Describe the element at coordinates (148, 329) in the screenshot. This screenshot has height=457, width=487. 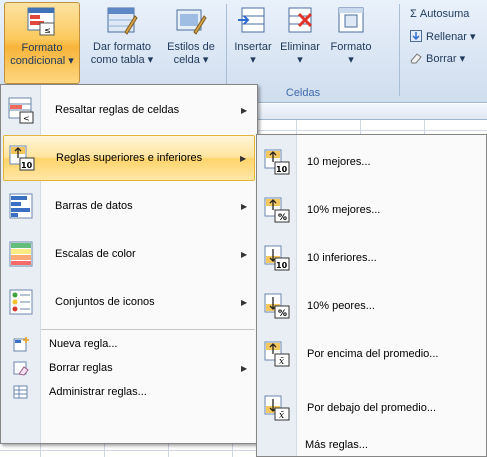
I see `menu-separator` at that location.